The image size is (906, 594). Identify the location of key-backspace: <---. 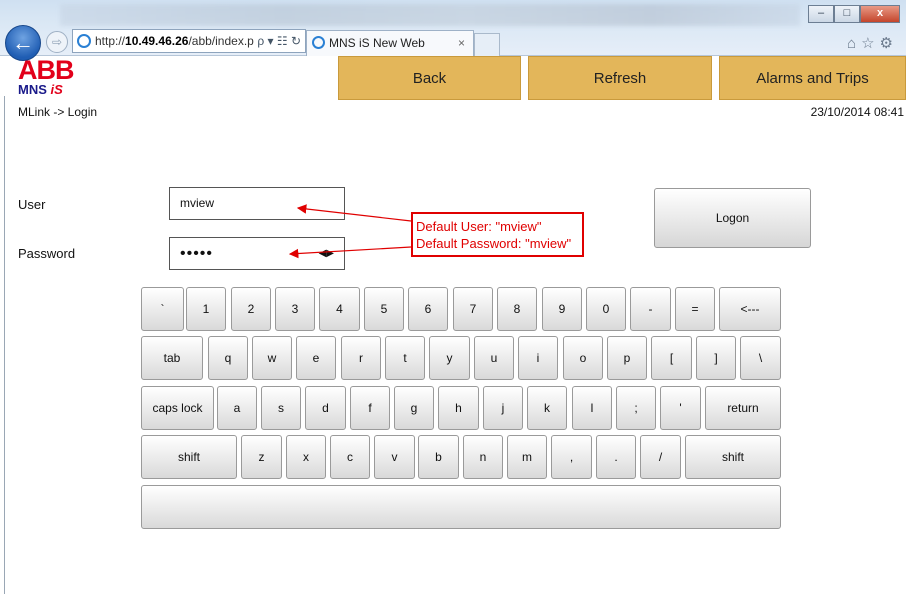
(750, 309).